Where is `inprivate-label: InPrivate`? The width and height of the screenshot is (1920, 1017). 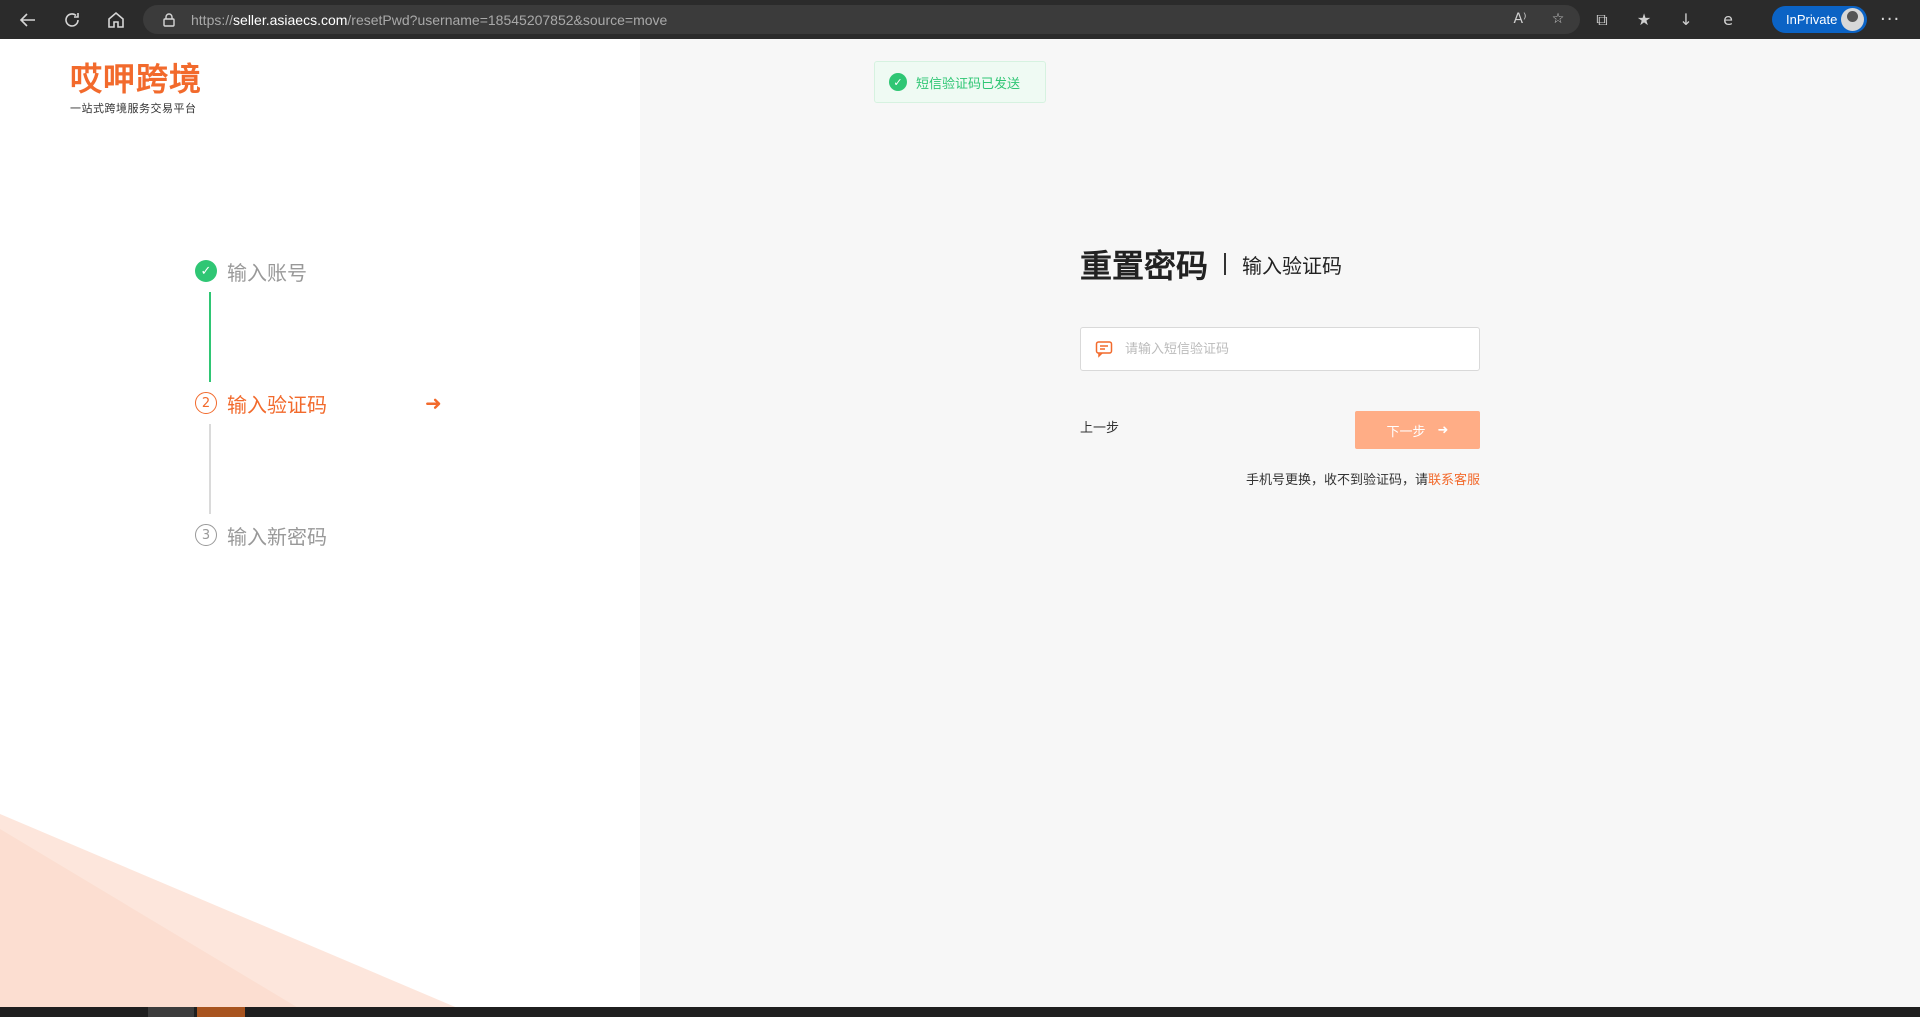
inprivate-label: InPrivate is located at coordinates (1812, 19).